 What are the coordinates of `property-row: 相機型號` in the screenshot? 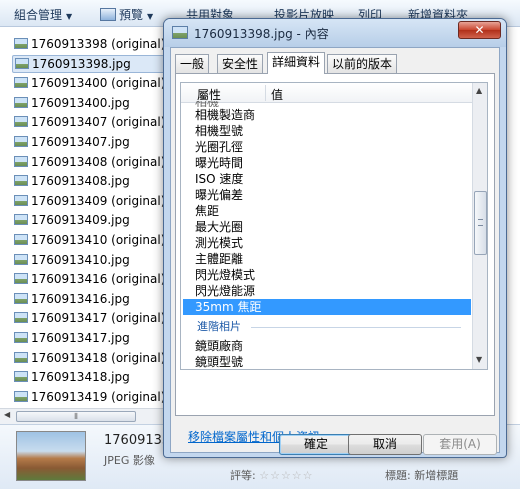 It's located at (327, 131).